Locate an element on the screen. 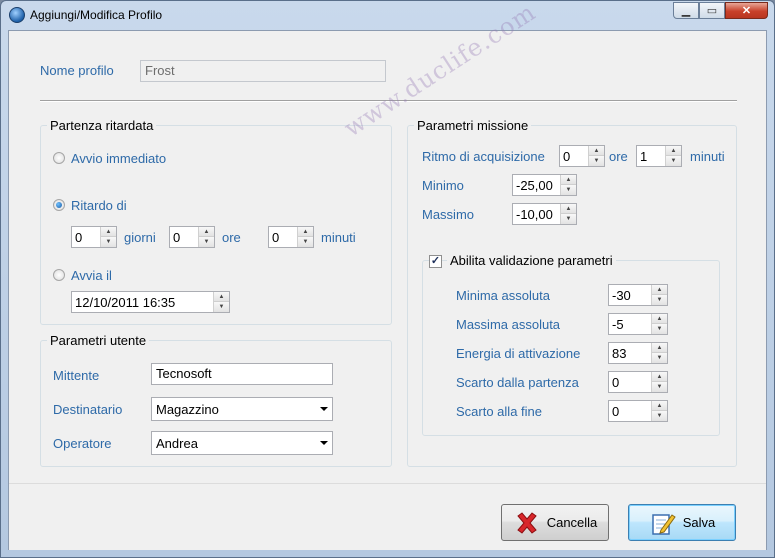 The height and width of the screenshot is (558, 775). sender-field: Tecnosoft is located at coordinates (242, 374).